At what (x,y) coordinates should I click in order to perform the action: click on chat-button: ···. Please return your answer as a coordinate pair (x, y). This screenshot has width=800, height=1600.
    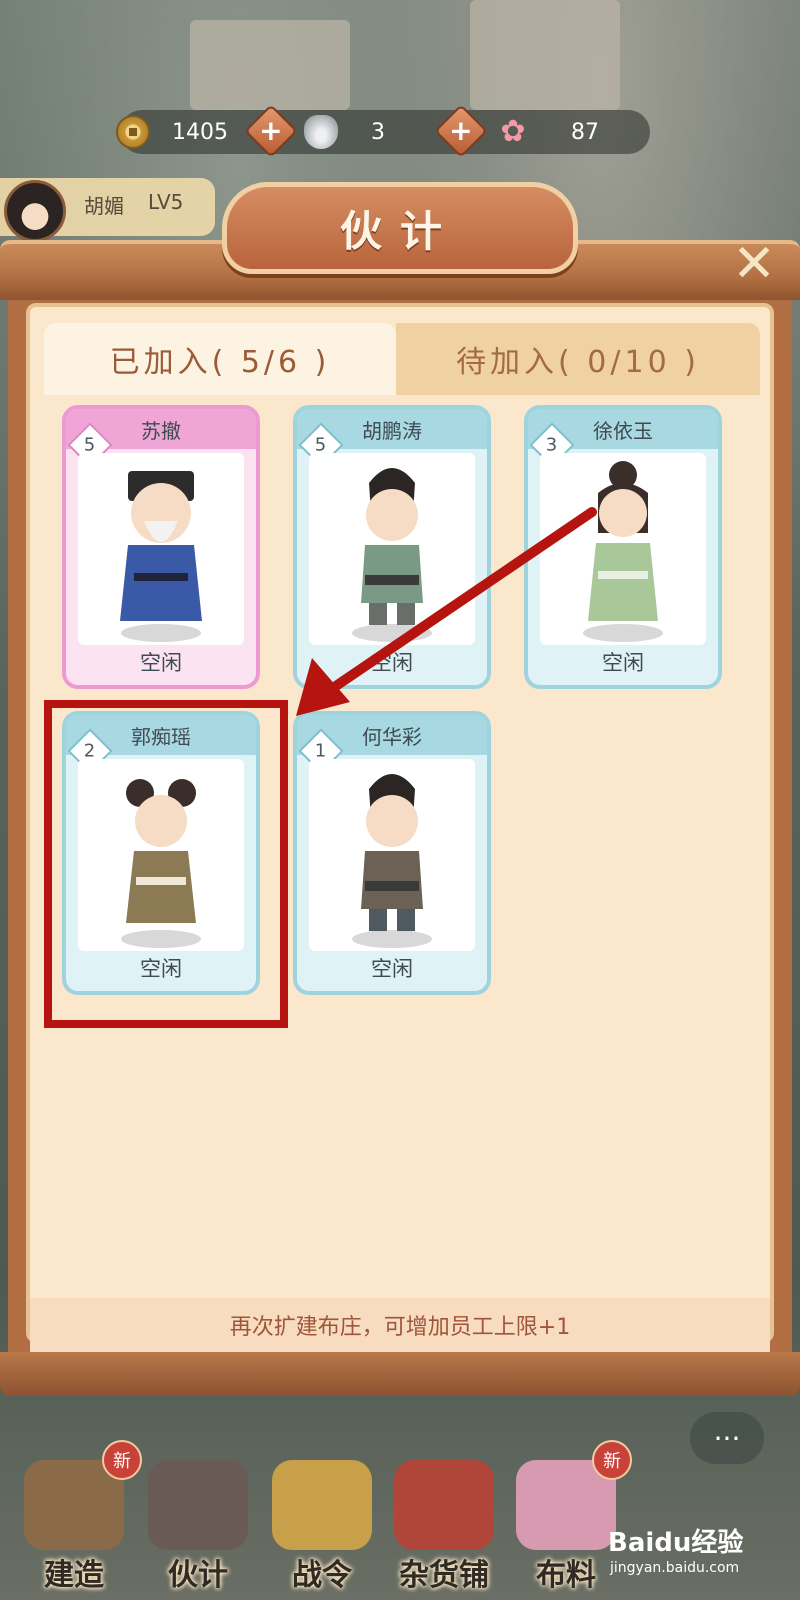
    Looking at the image, I should click on (727, 1438).